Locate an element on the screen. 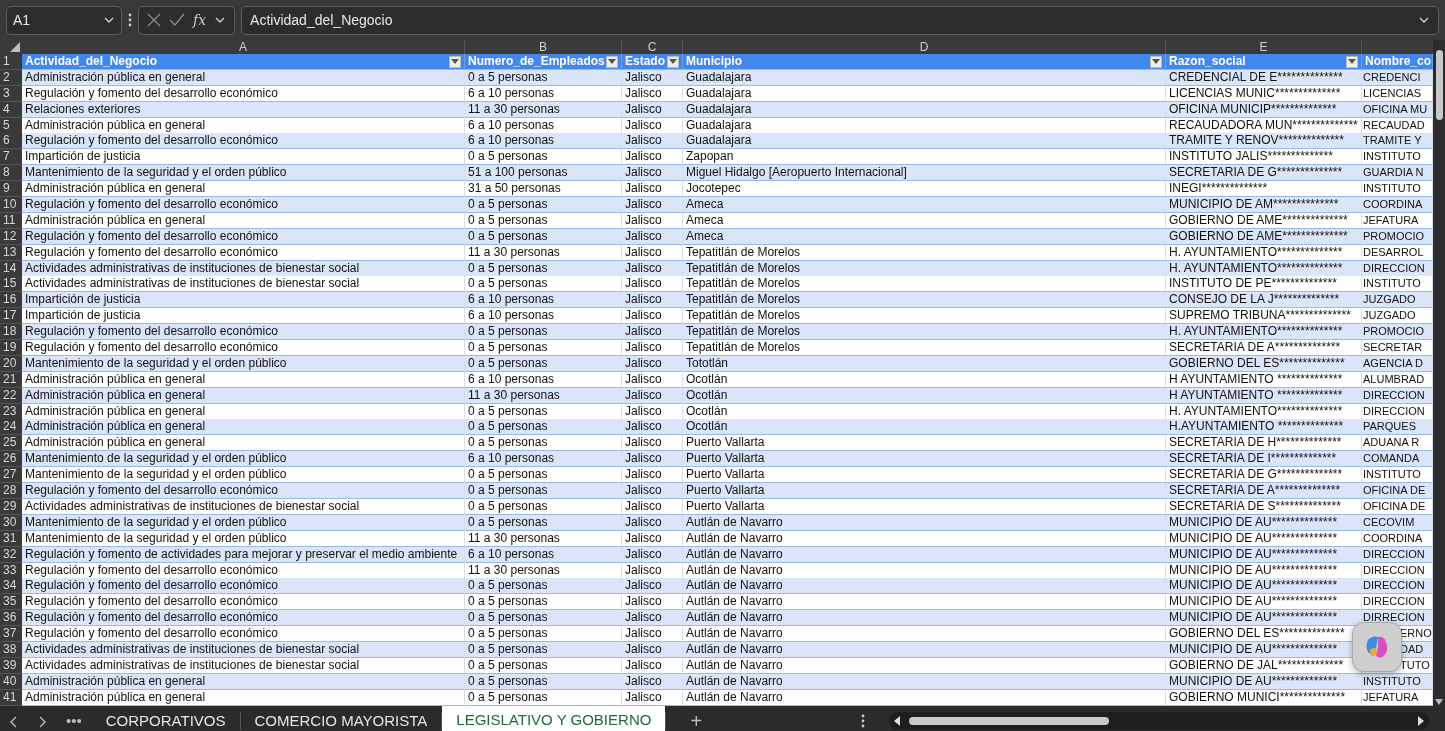 This screenshot has width=1445, height=731. cancel-icon is located at coordinates (154, 20).